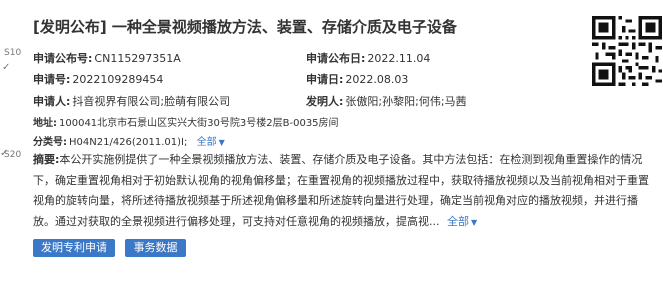  What do you see at coordinates (52, 101) in the screenshot?
I see `applicant-label: 申请人:` at bounding box center [52, 101].